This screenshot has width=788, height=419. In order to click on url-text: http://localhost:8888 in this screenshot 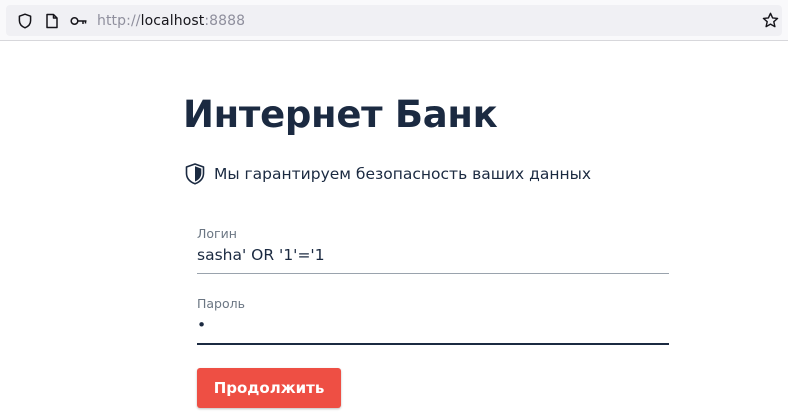, I will do `click(171, 21)`.